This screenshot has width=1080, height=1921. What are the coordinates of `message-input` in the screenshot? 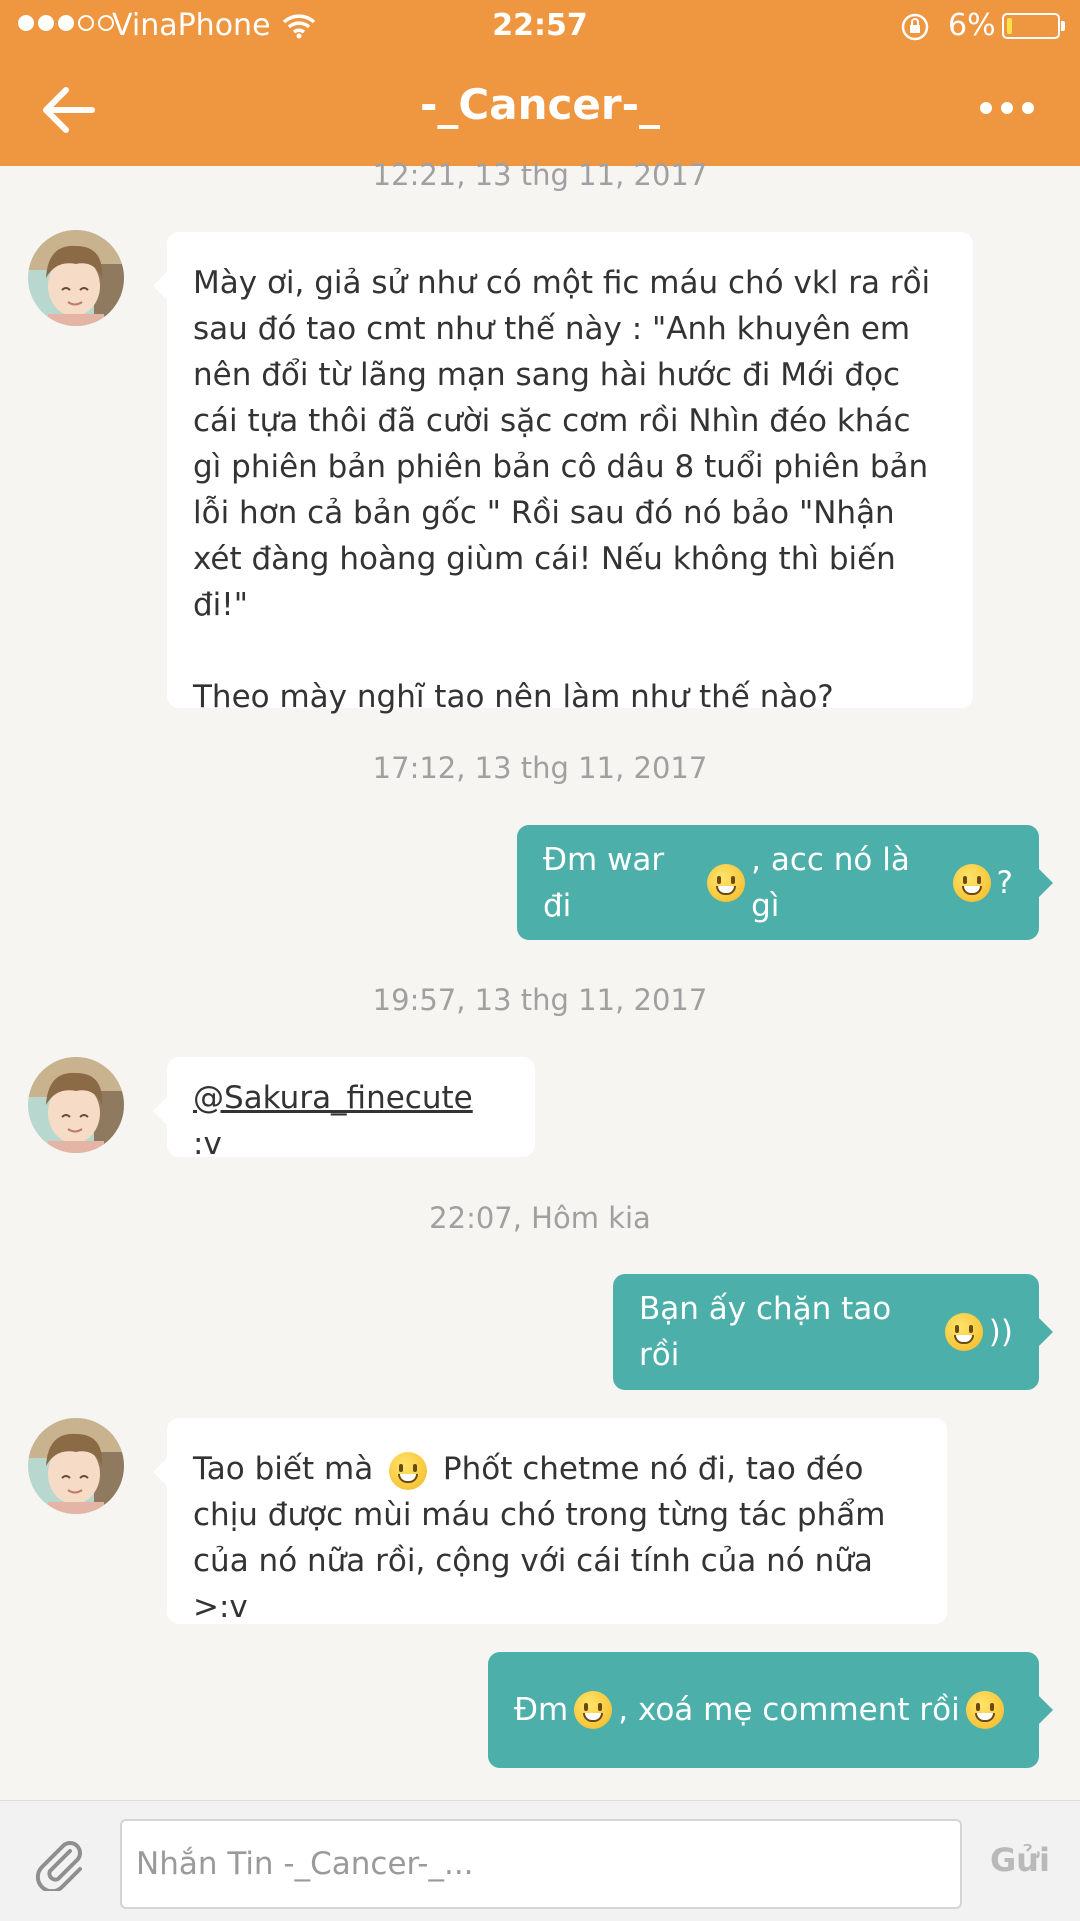 It's located at (541, 1864).